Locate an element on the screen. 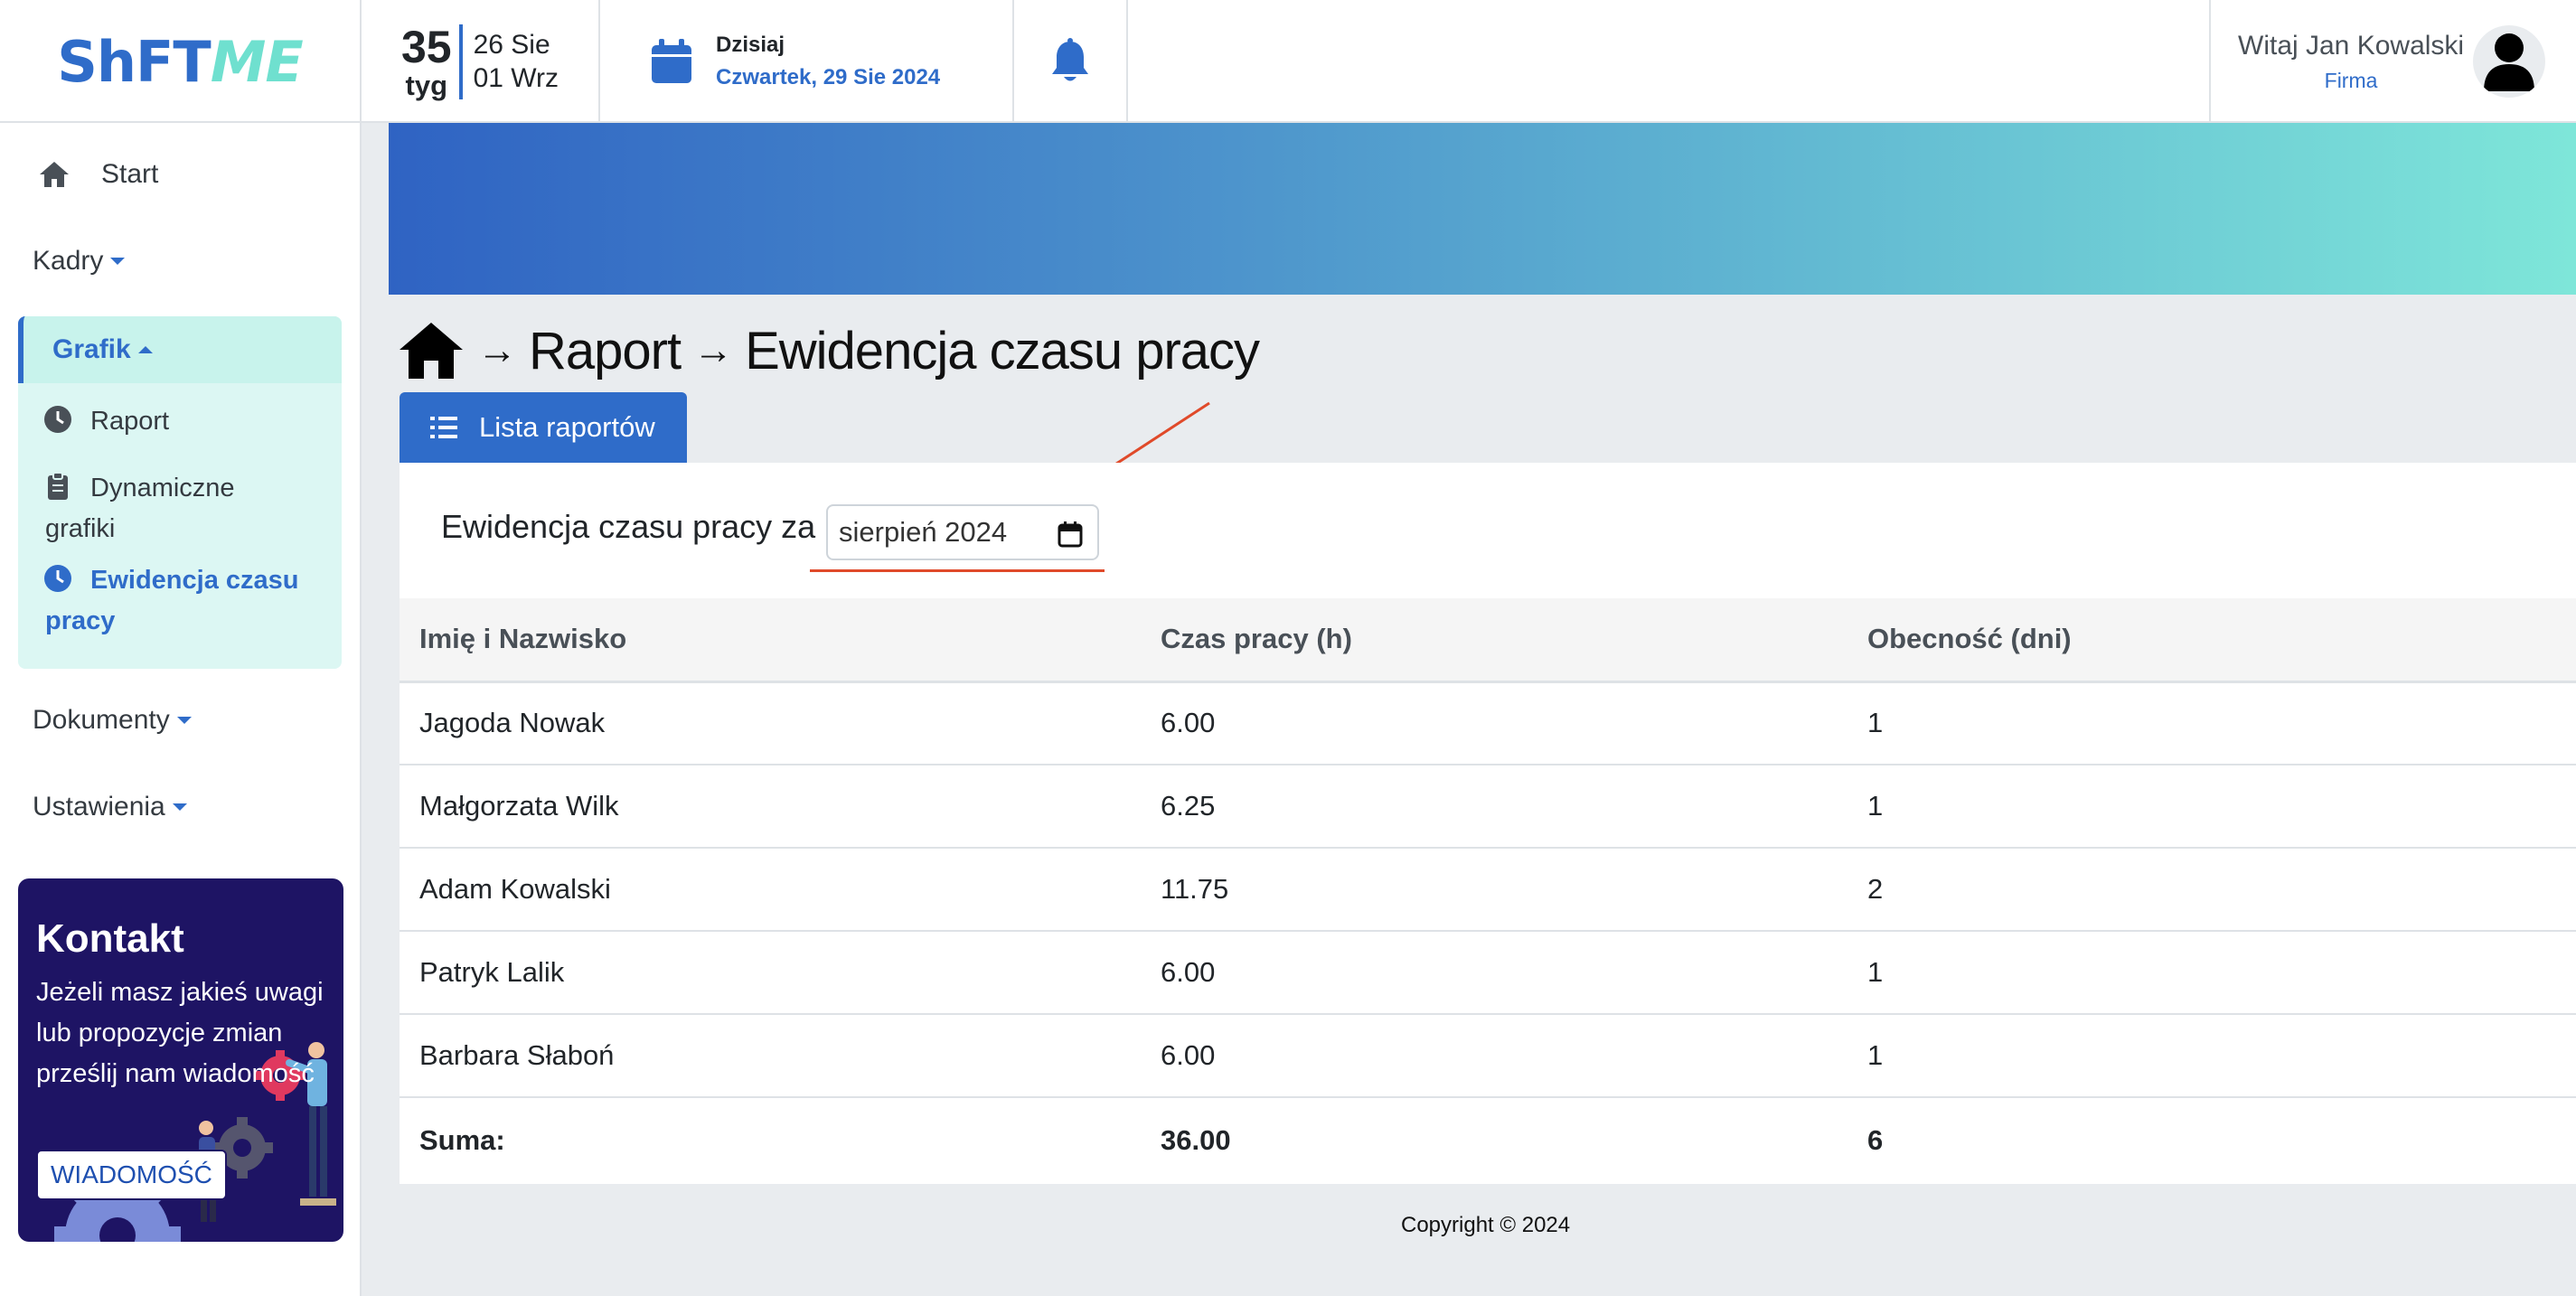  sidebar-item-start: Start is located at coordinates (98, 174).